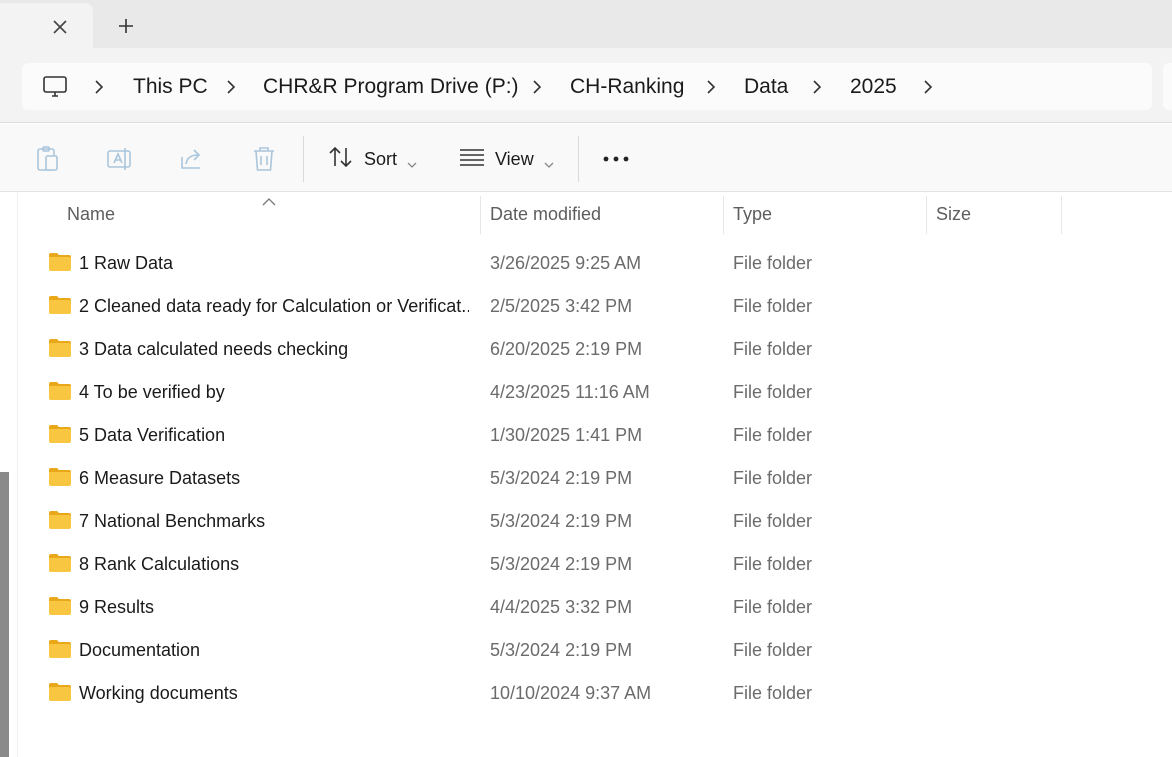  Describe the element at coordinates (341, 159) in the screenshot. I see `sort-icon` at that location.